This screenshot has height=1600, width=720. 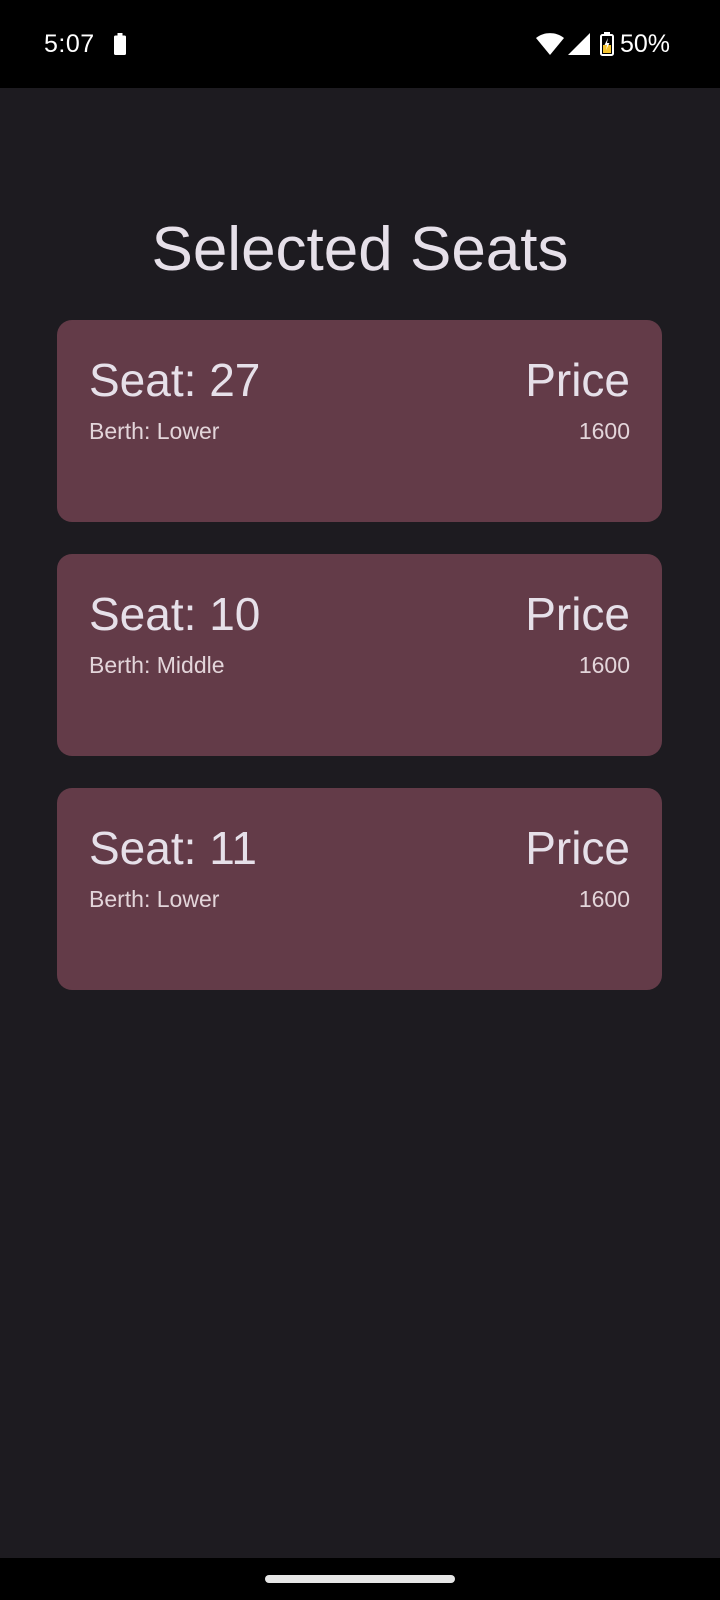 I want to click on seat-card: Seat: 27 Berth: Lower Price 1600, so click(x=359, y=421).